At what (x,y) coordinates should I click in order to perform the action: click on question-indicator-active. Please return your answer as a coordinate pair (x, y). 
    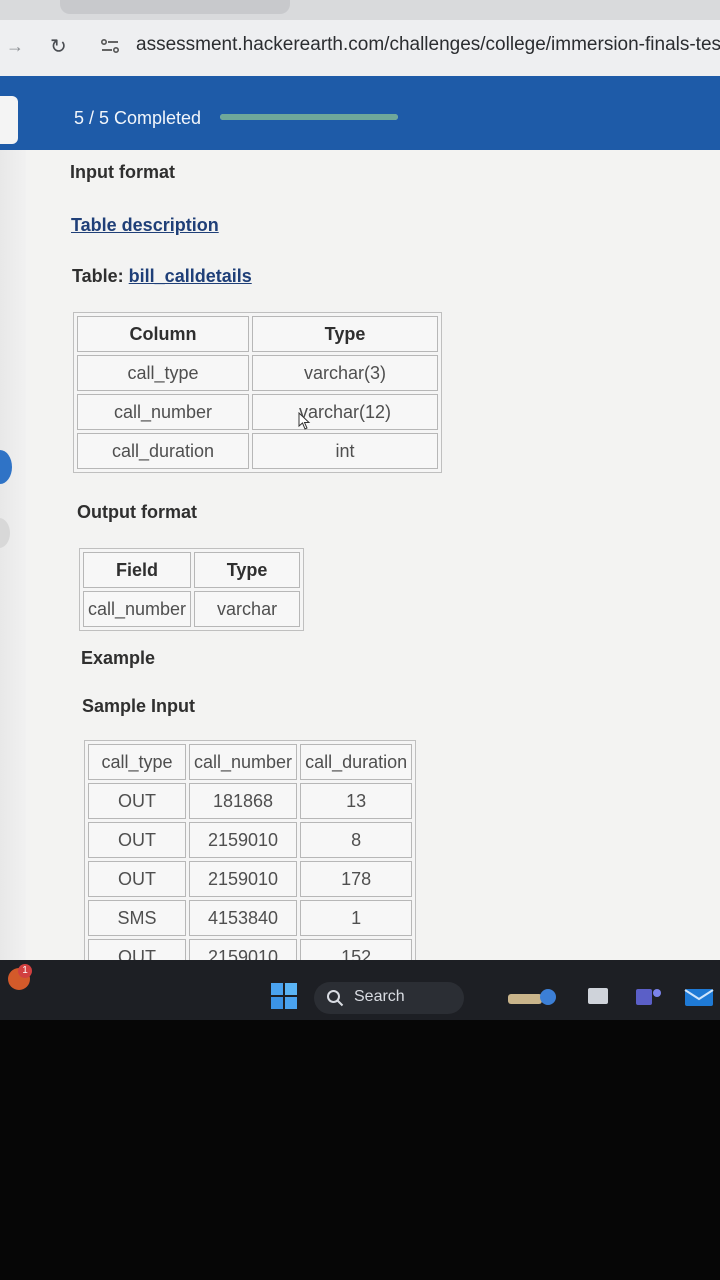
    Looking at the image, I should click on (6, 467).